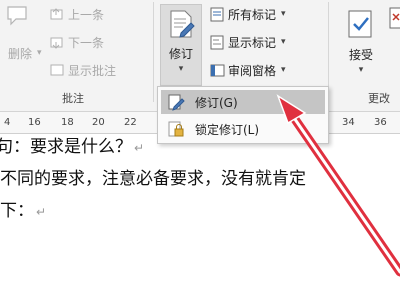 This screenshot has width=400, height=300. Describe the element at coordinates (34, 122) in the screenshot. I see `ruler-tick: 16` at that location.